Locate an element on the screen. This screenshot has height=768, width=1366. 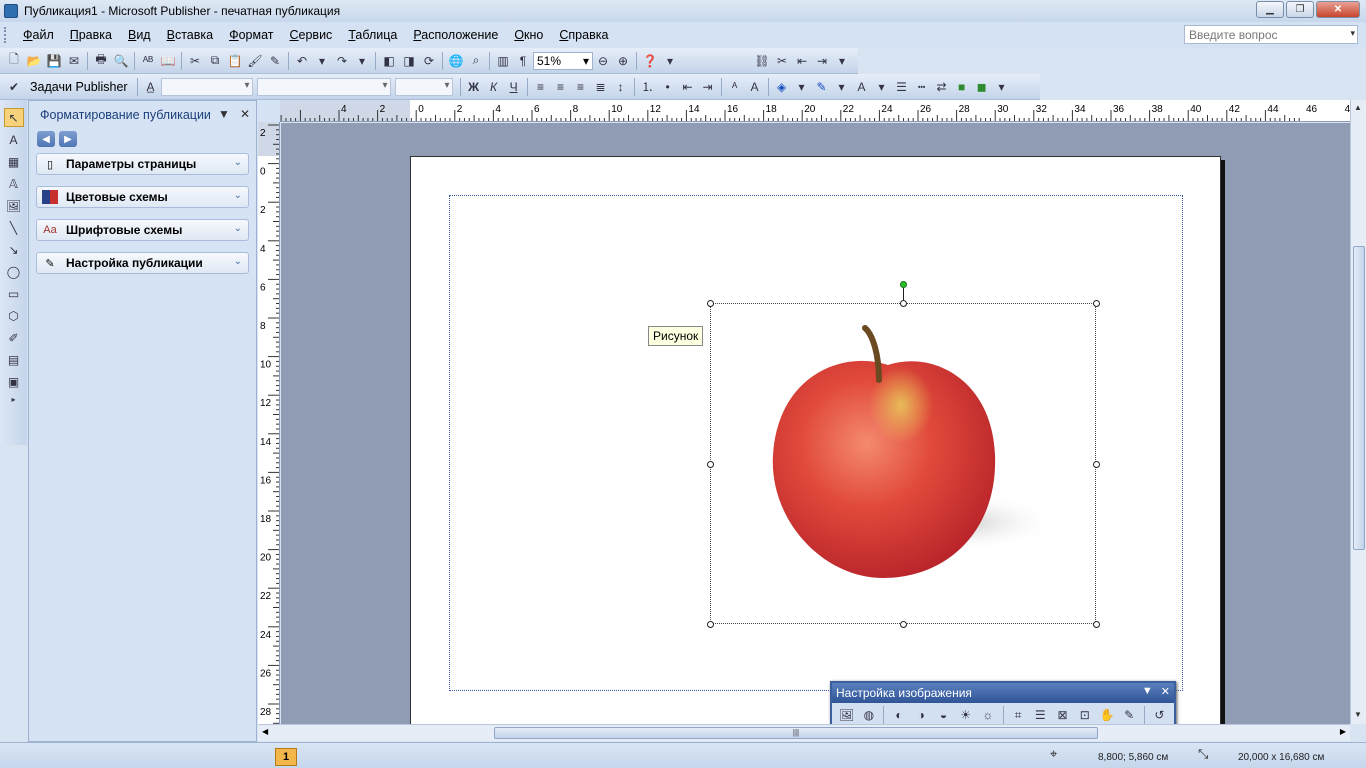
picture-frame is located at coordinates (903, 464).